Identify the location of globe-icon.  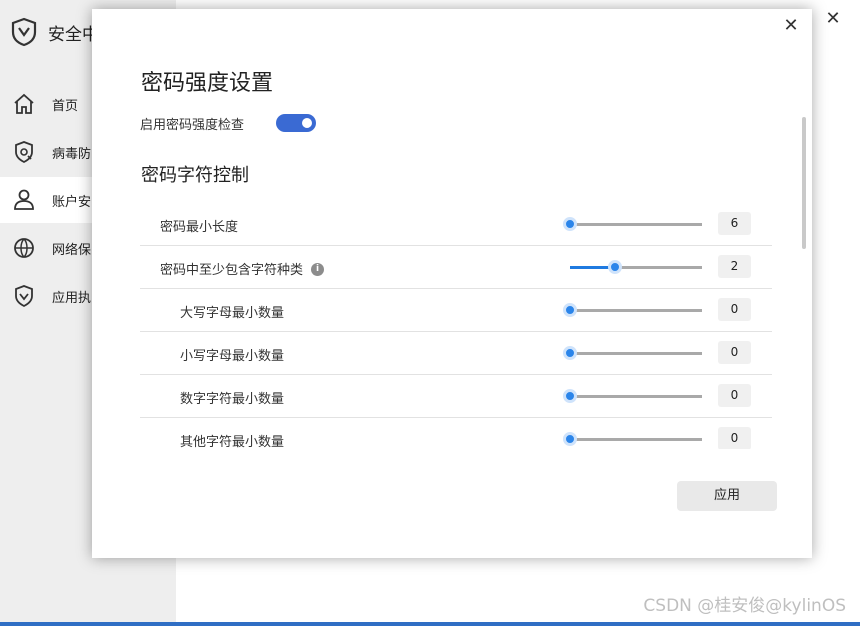
(24, 248).